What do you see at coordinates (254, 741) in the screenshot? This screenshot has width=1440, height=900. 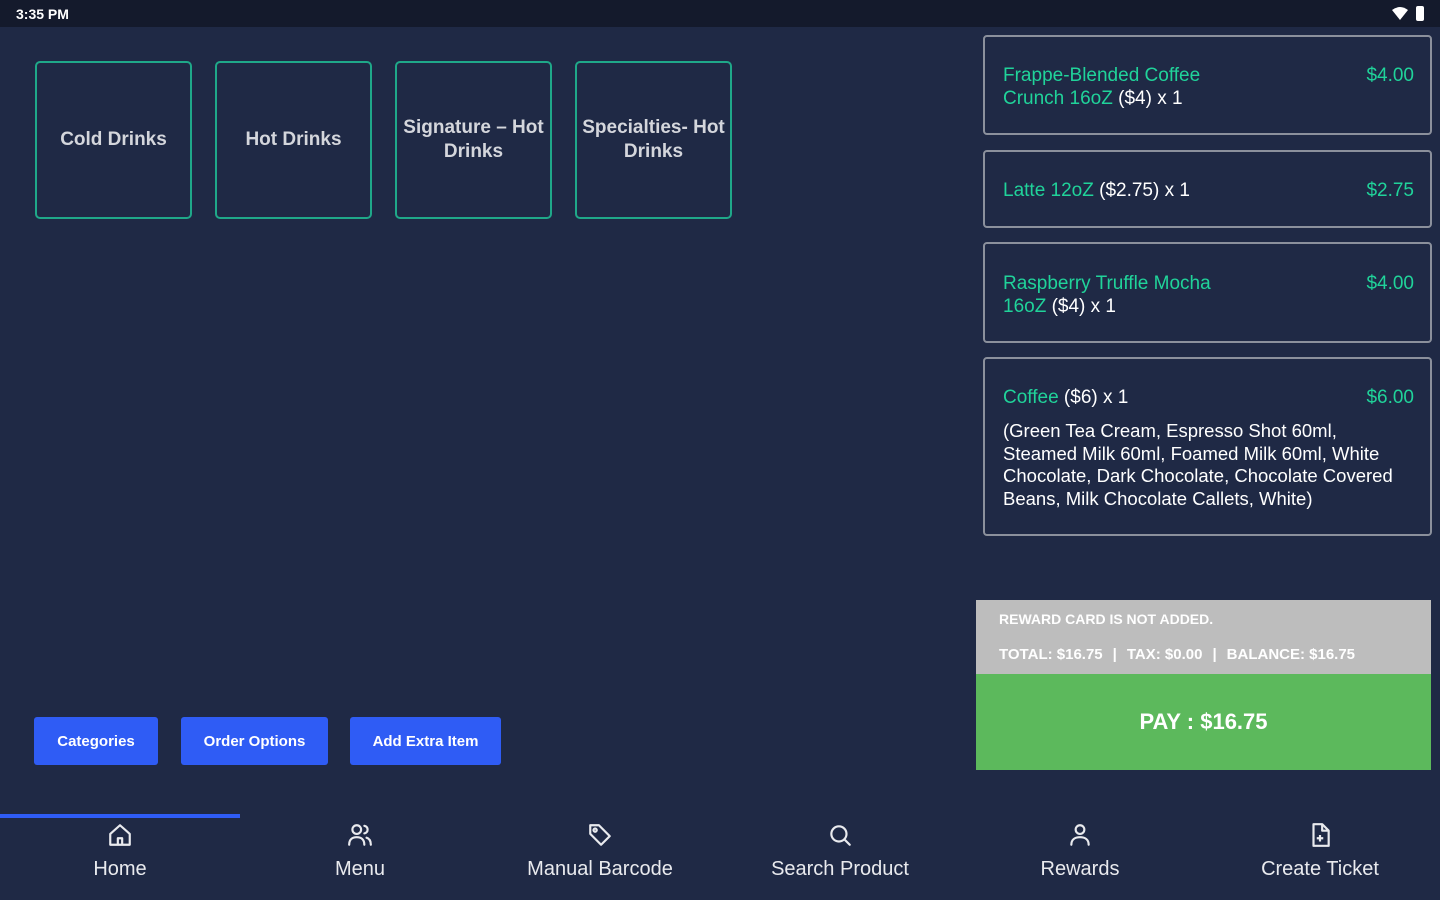 I see `order-options-button: Order Options` at bounding box center [254, 741].